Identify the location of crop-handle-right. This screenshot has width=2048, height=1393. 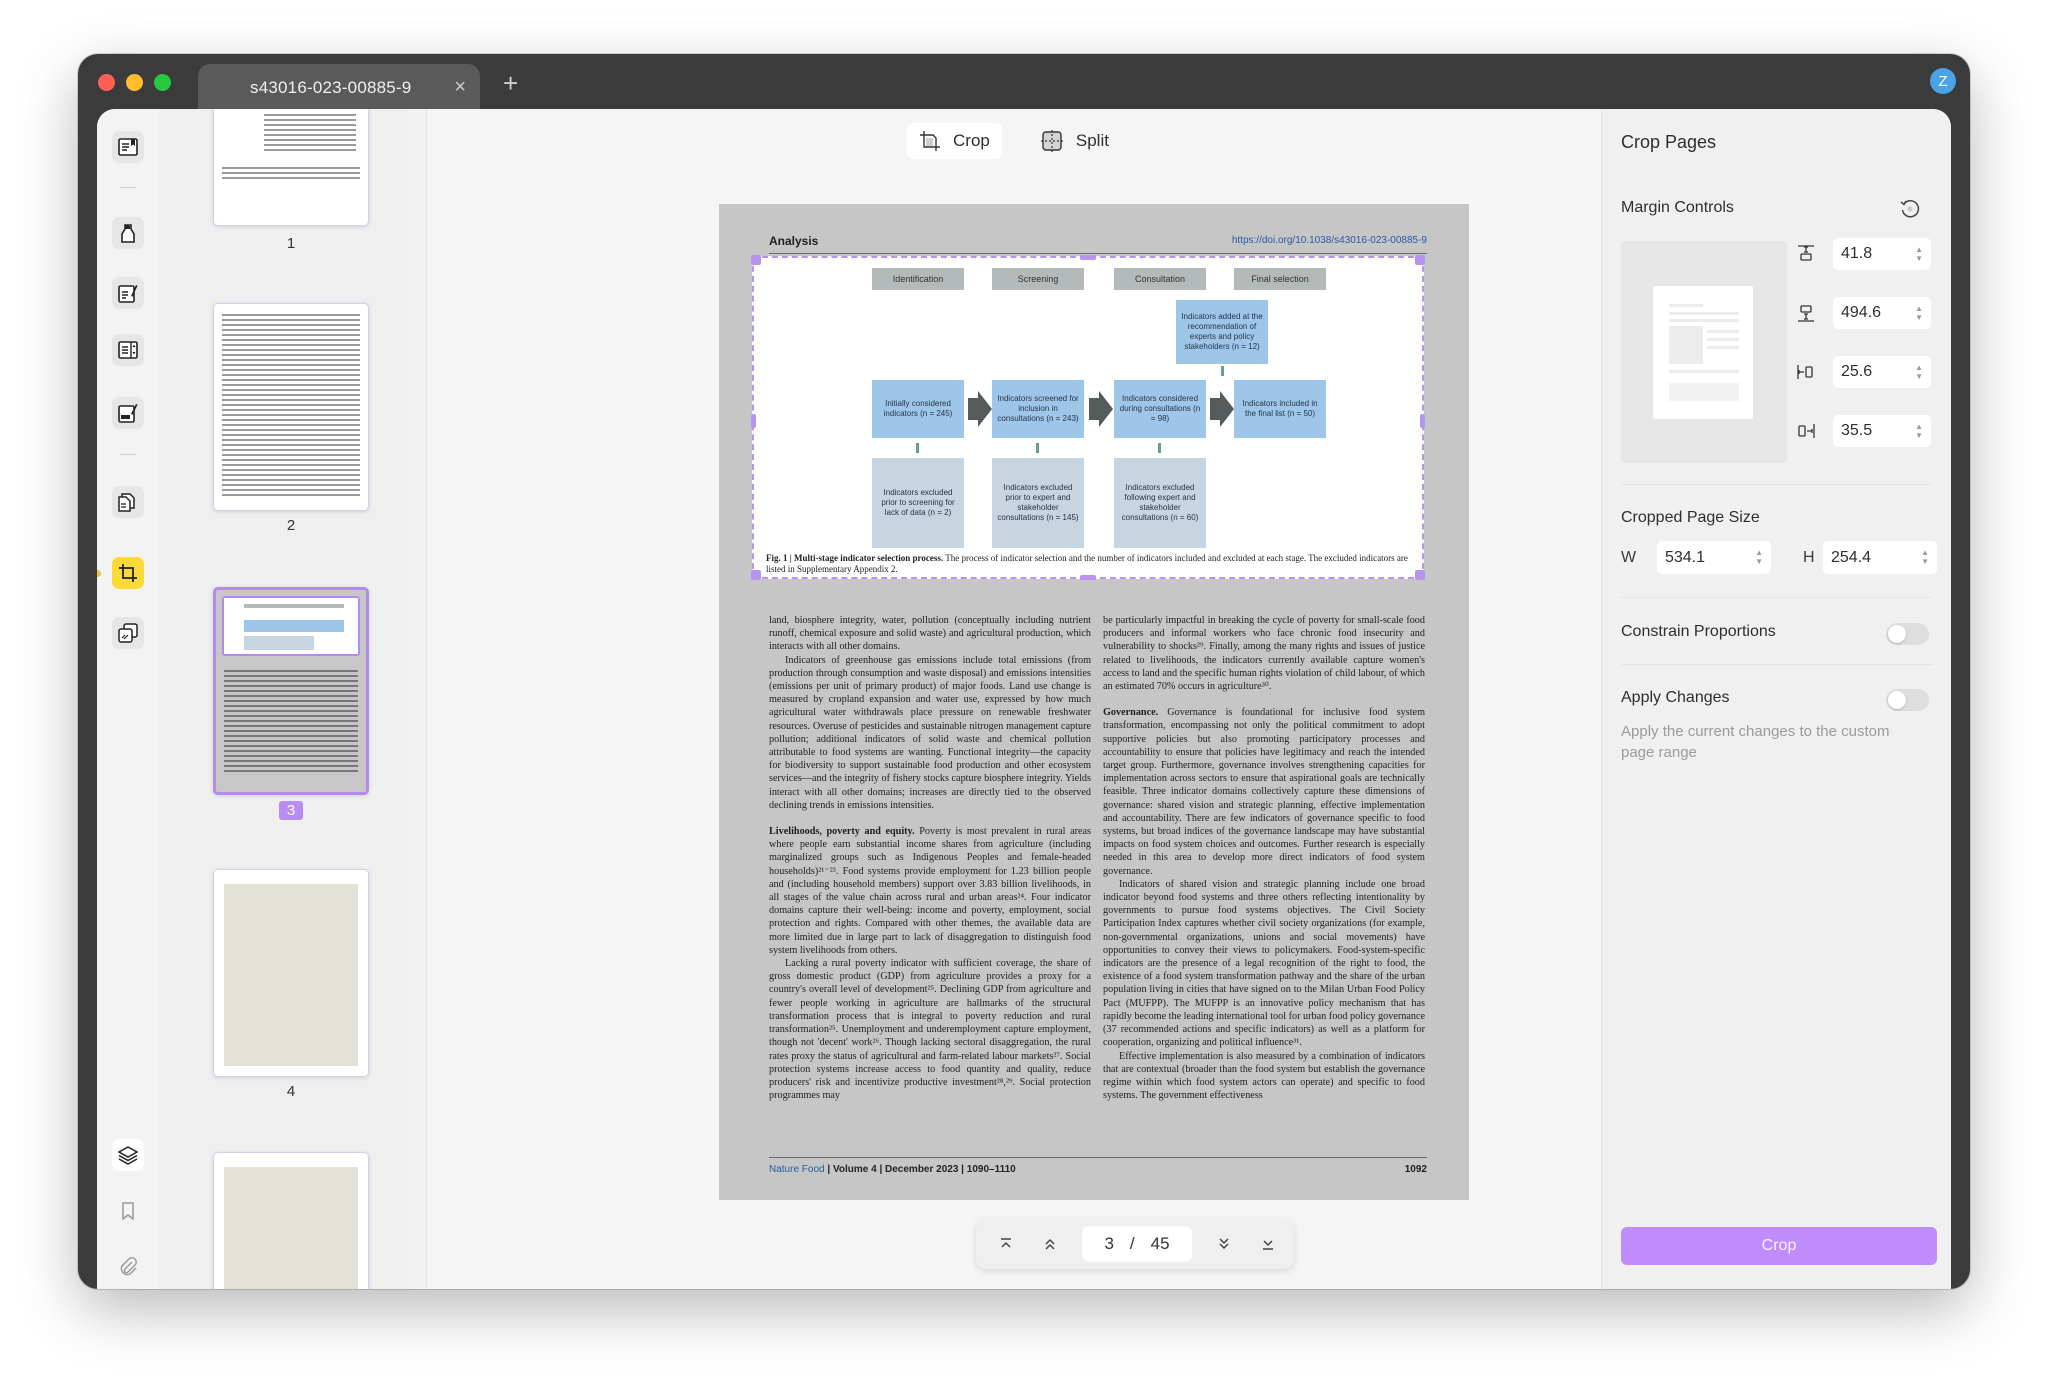
(1422, 421).